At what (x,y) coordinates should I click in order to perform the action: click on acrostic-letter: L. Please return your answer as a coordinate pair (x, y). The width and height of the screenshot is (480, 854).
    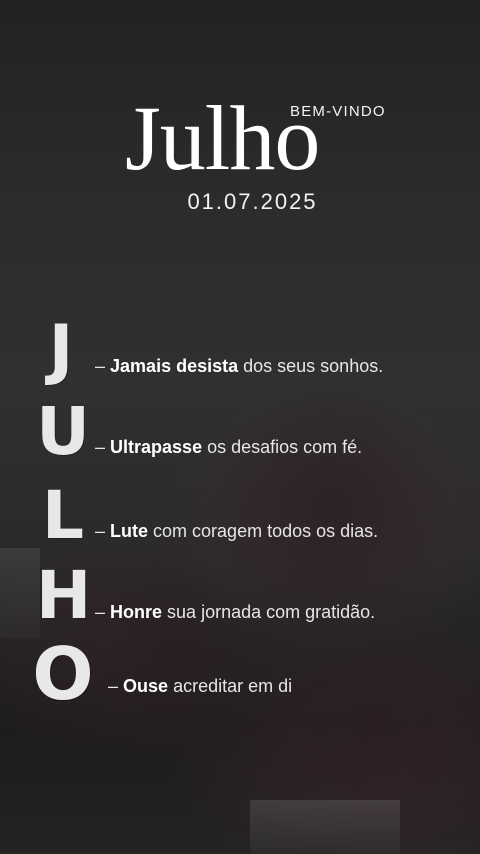
    Looking at the image, I should click on (63, 515).